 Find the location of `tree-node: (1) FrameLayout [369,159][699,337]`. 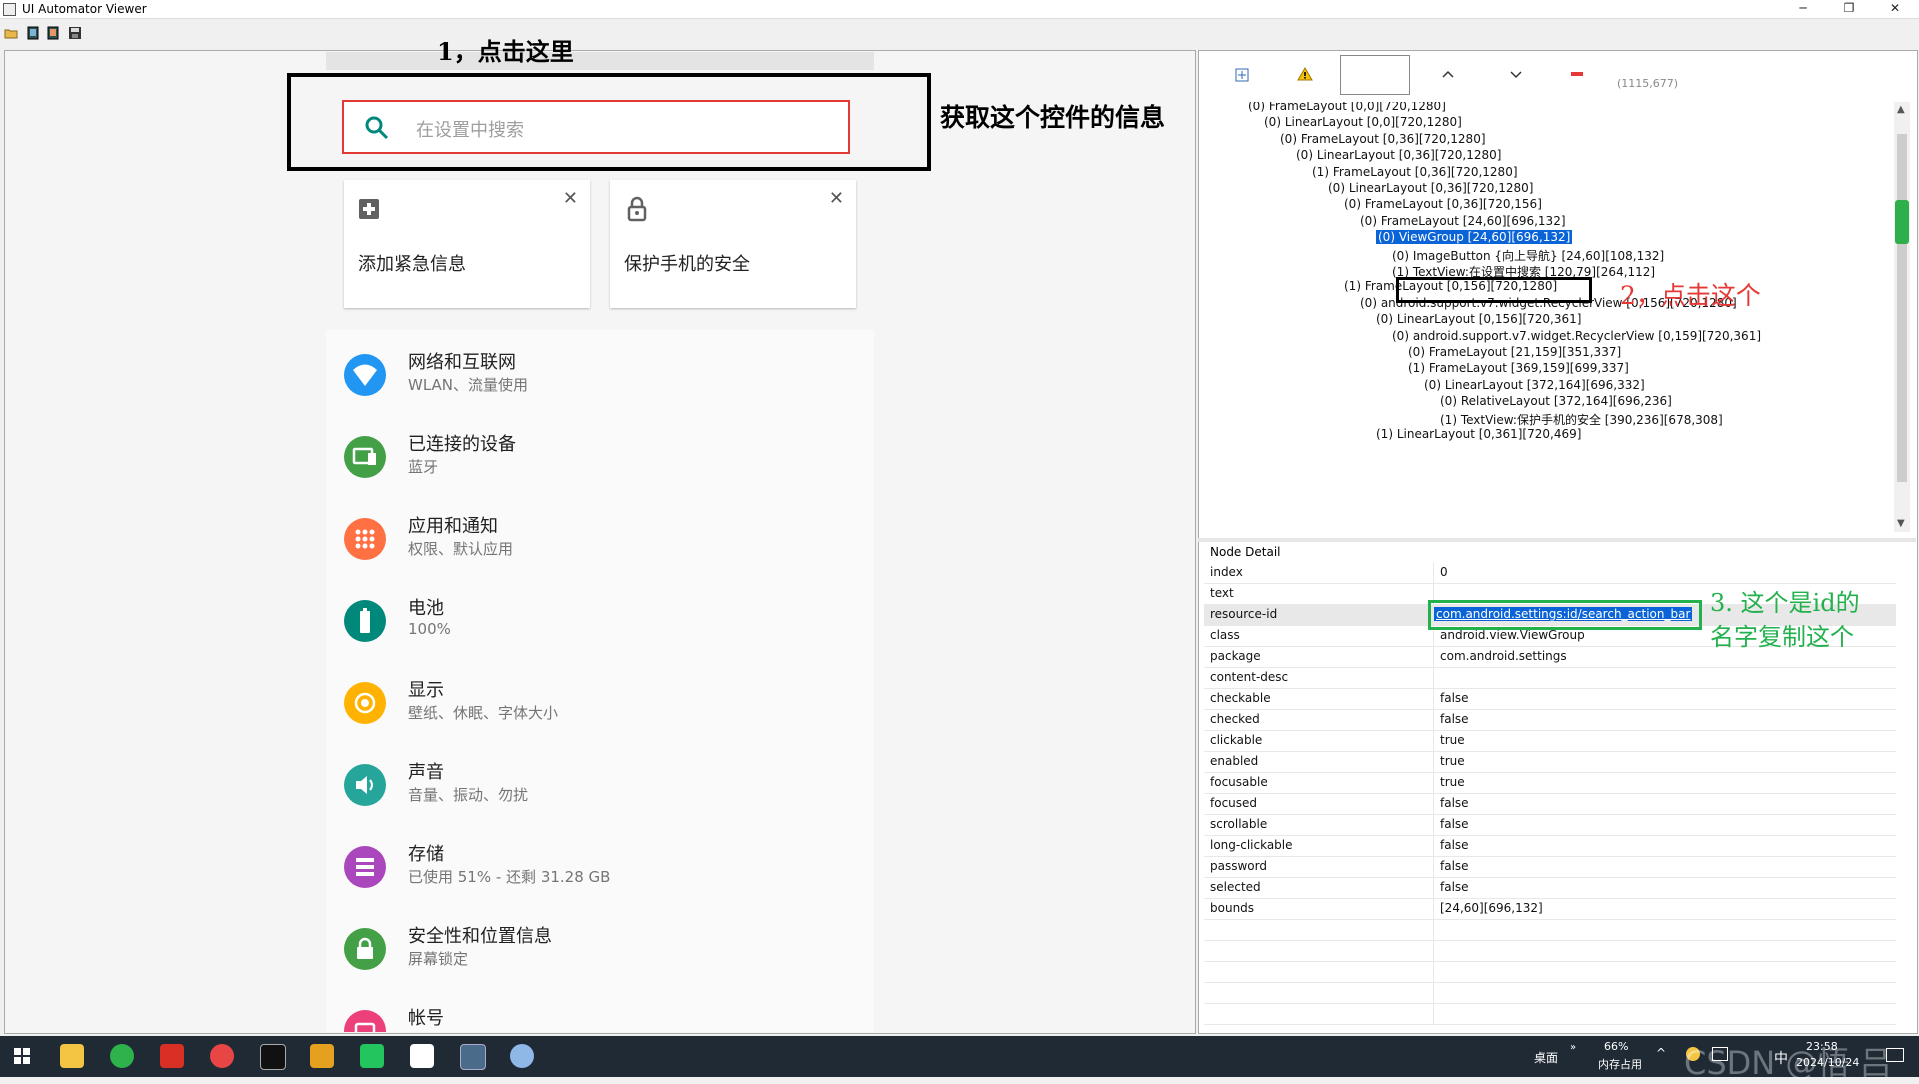

tree-node: (1) FrameLayout [369,159][699,337] is located at coordinates (1518, 368).